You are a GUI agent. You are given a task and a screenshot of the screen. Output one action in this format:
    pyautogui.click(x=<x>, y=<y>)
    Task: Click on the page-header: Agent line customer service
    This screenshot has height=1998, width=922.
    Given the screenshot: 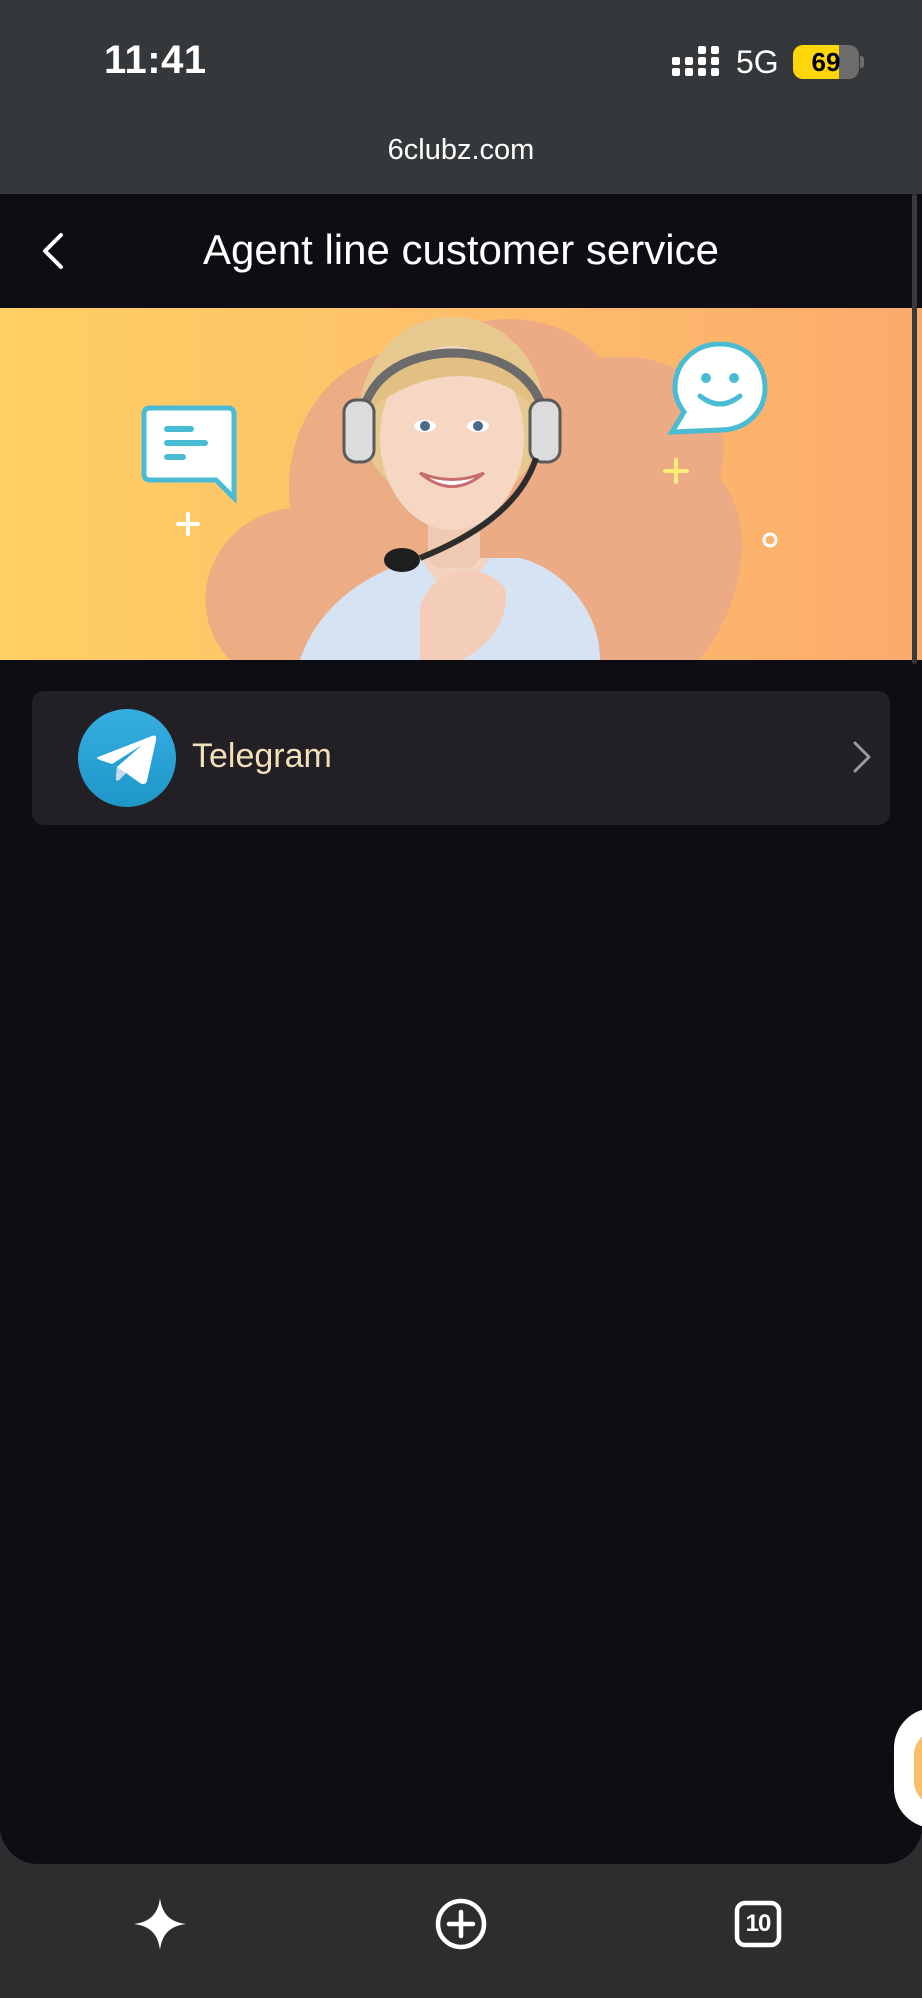 What is the action you would take?
    pyautogui.click(x=461, y=251)
    